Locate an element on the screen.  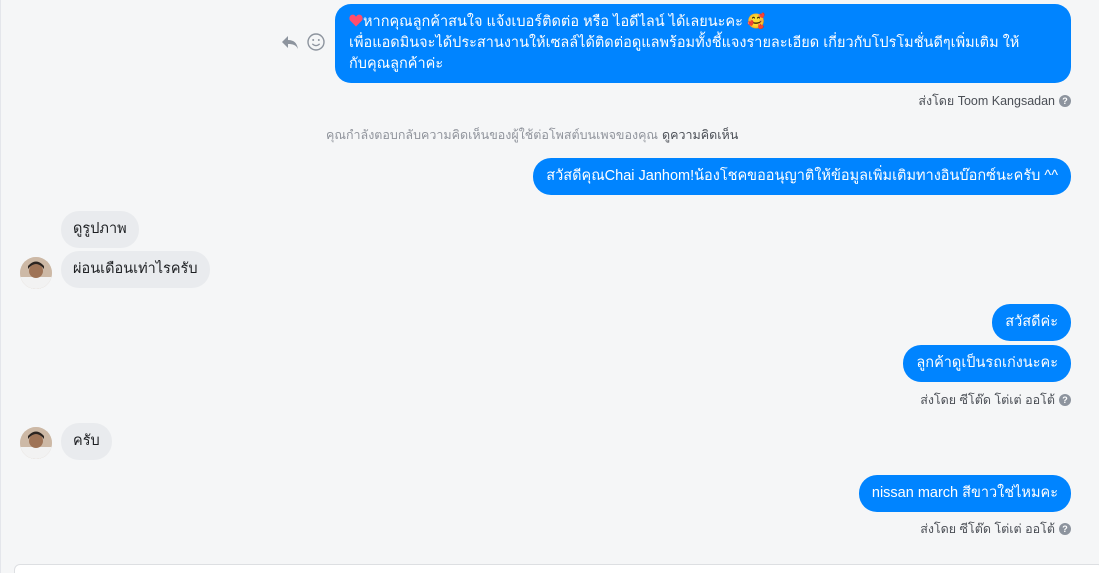
view-comment-link: ดูความคิดเห็น is located at coordinates (700, 135).